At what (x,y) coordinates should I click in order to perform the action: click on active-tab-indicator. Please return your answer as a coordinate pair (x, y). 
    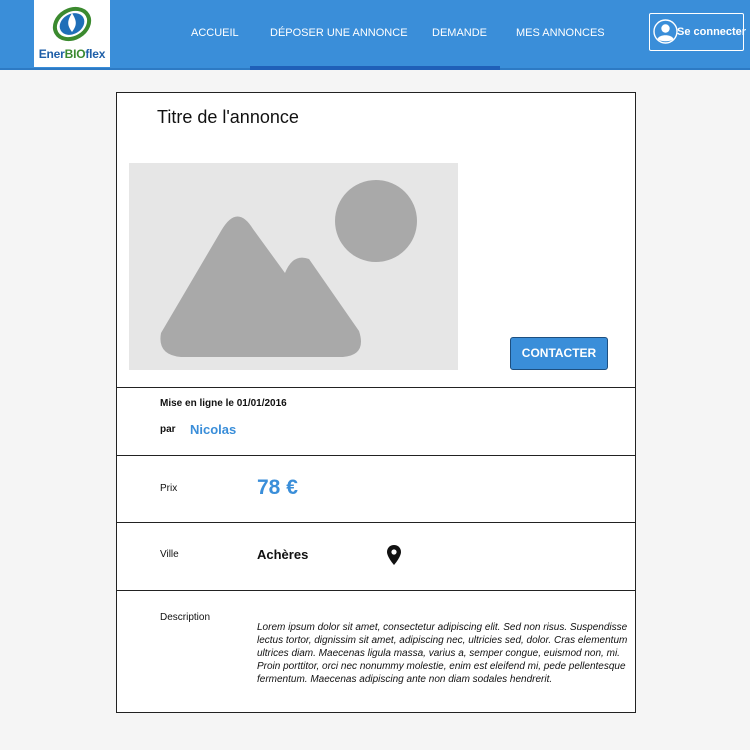
    Looking at the image, I should click on (375, 68).